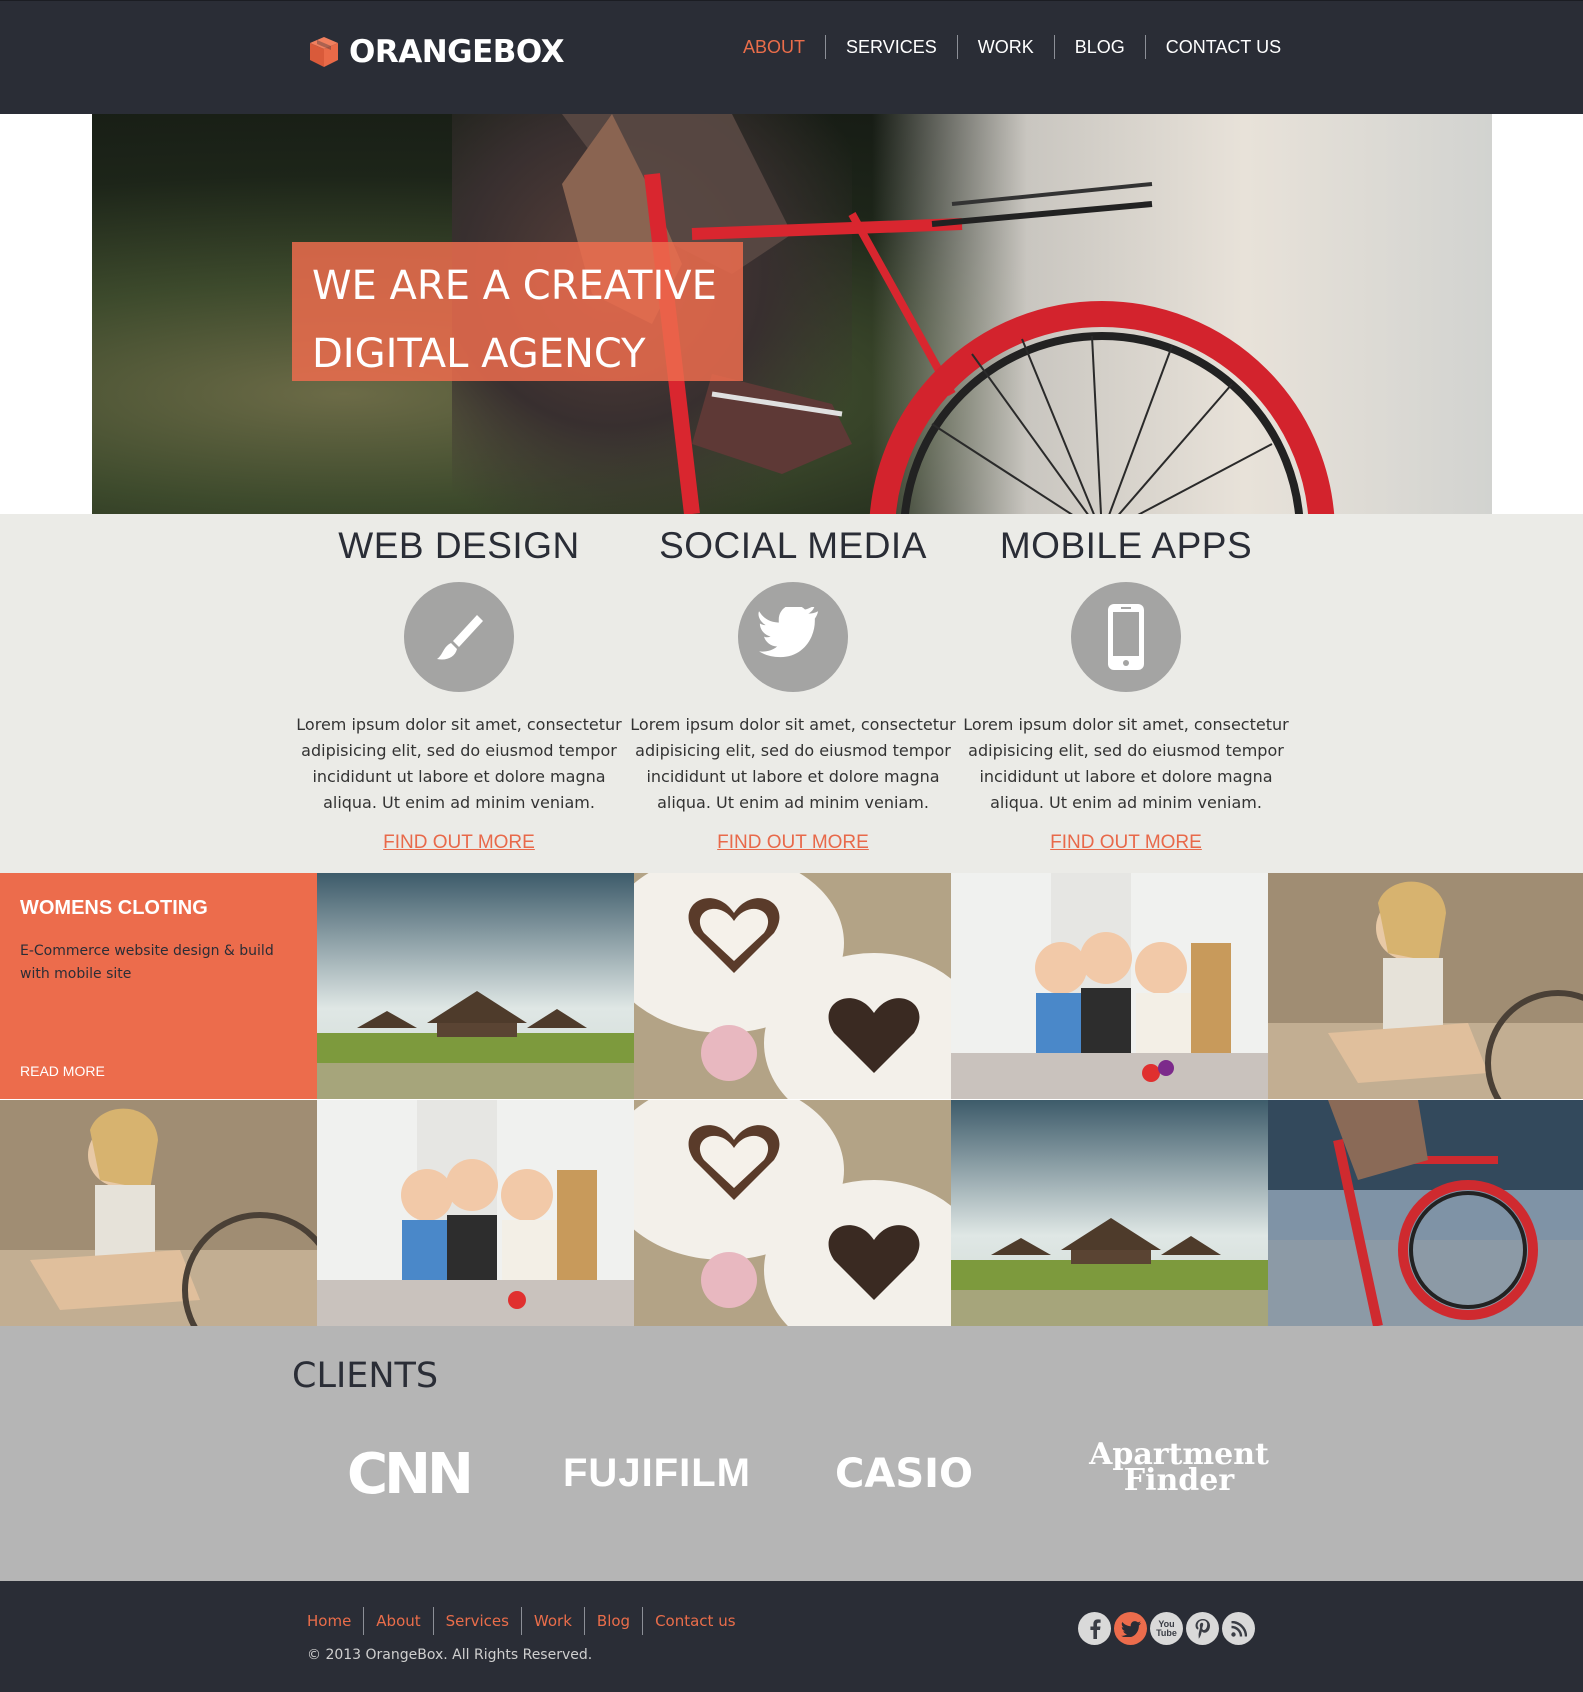 Image resolution: width=1583 pixels, height=1692 pixels. I want to click on facebook-icon, so click(1094, 1628).